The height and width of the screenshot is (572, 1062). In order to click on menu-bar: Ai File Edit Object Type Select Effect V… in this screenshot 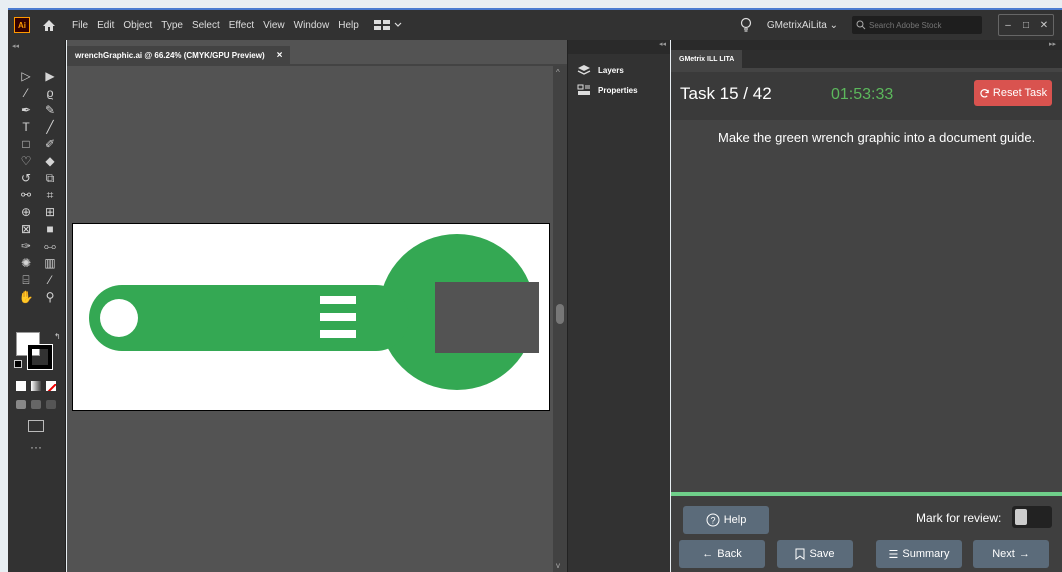, I will do `click(535, 24)`.